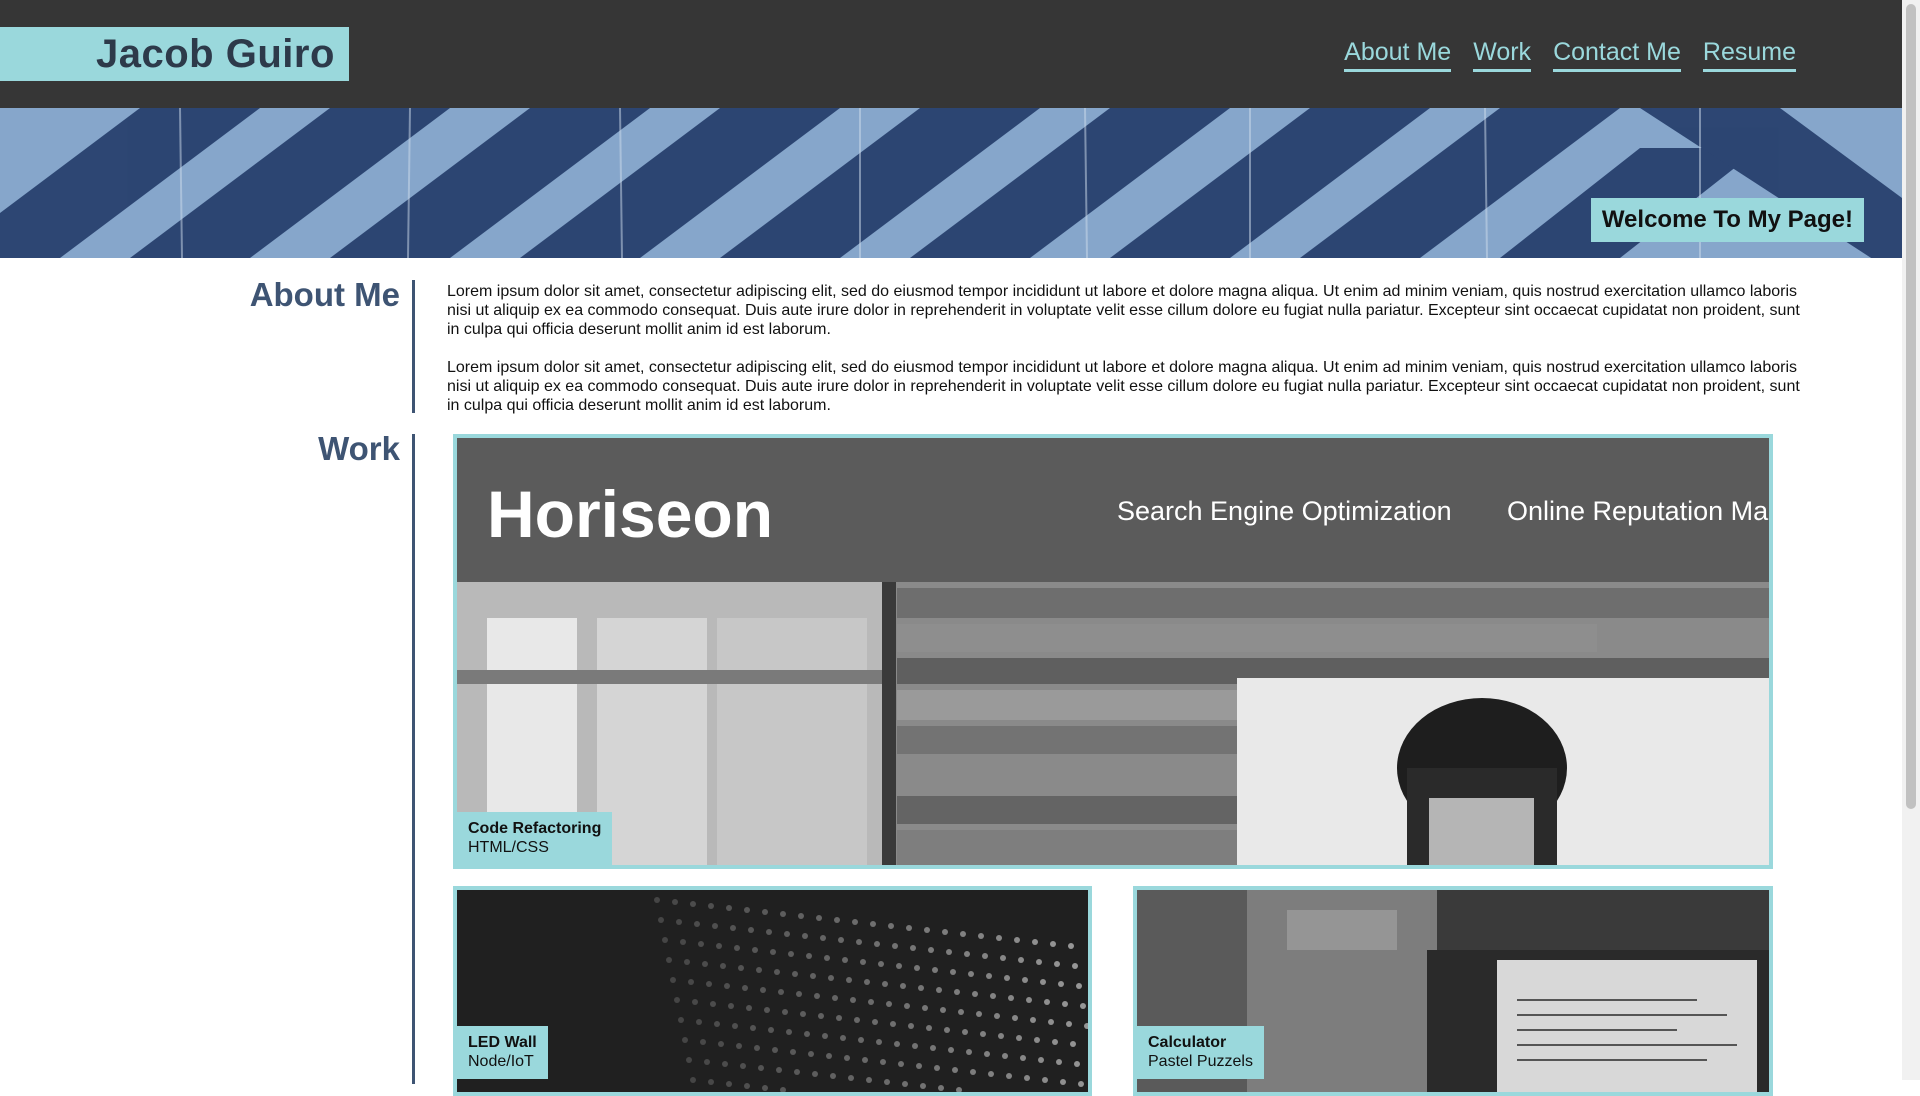  I want to click on welcome-badge: Welcome To My Page!, so click(1727, 220).